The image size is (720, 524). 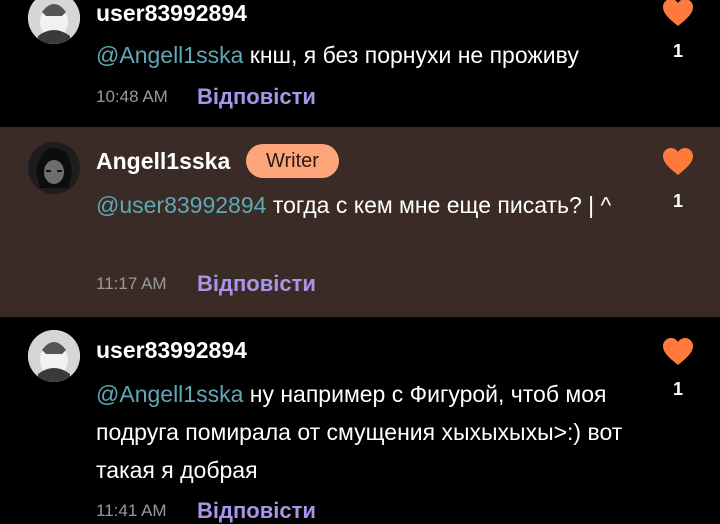 I want to click on comment-time: 10:48 AM, so click(x=132, y=96).